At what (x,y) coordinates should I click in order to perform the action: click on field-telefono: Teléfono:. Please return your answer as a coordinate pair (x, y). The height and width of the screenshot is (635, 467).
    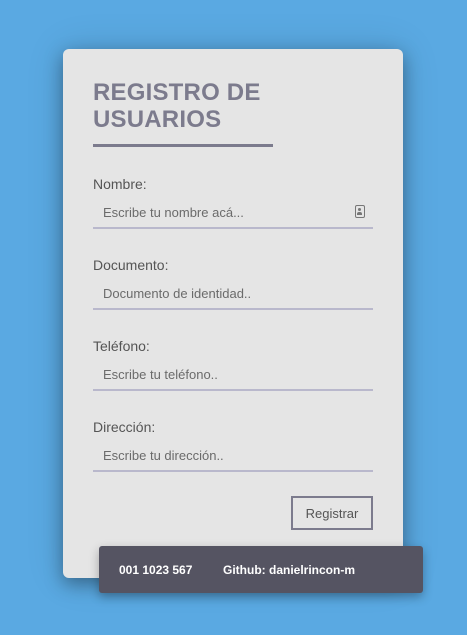
    Looking at the image, I should click on (233, 364).